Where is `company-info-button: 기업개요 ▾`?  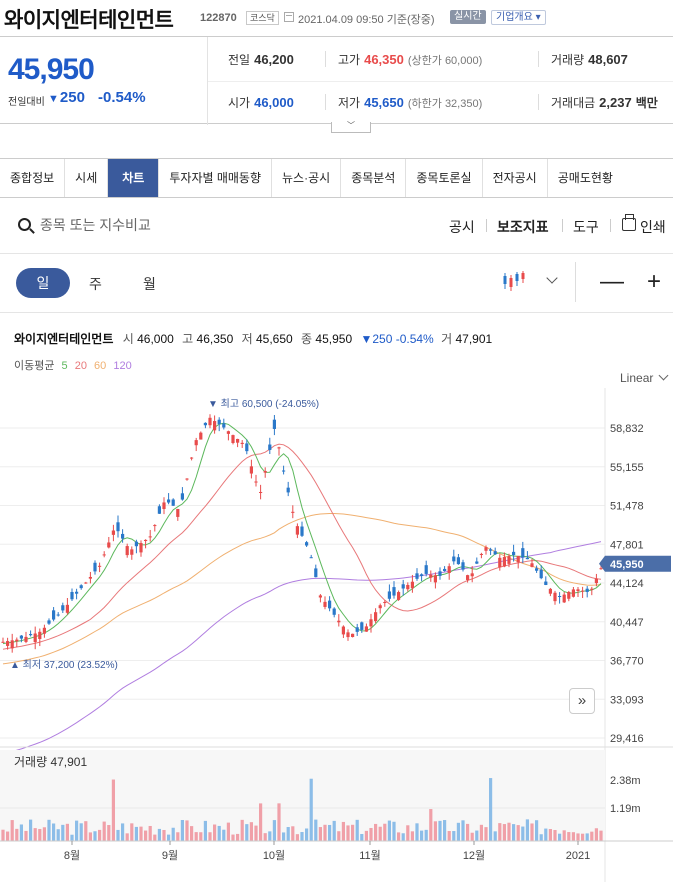
company-info-button: 기업개요 ▾ is located at coordinates (518, 17).